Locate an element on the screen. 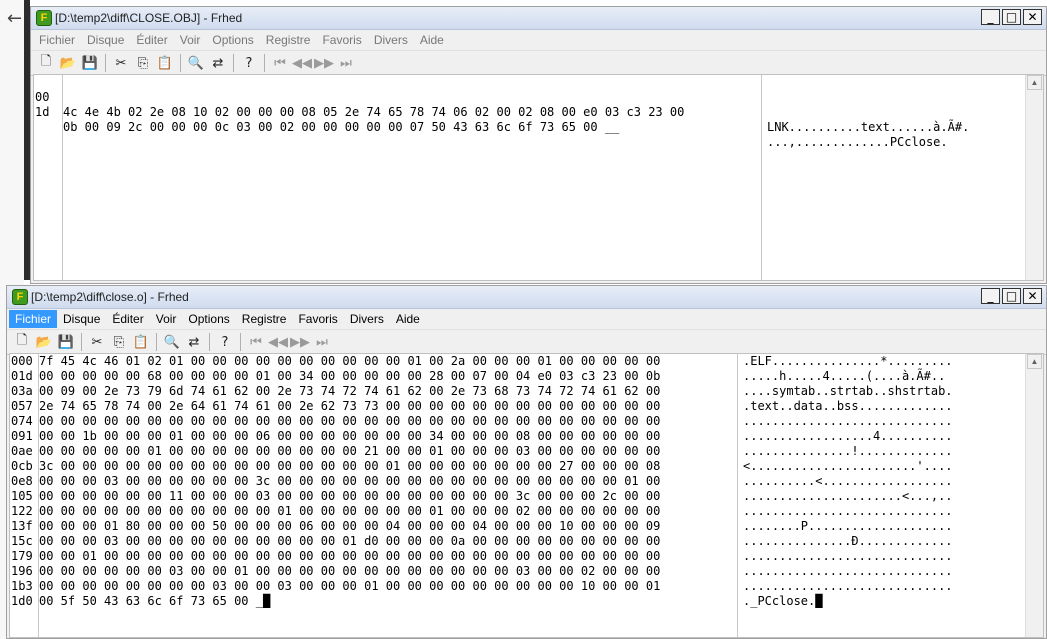  row-ascii: ......................<...,.. is located at coordinates (848, 496).